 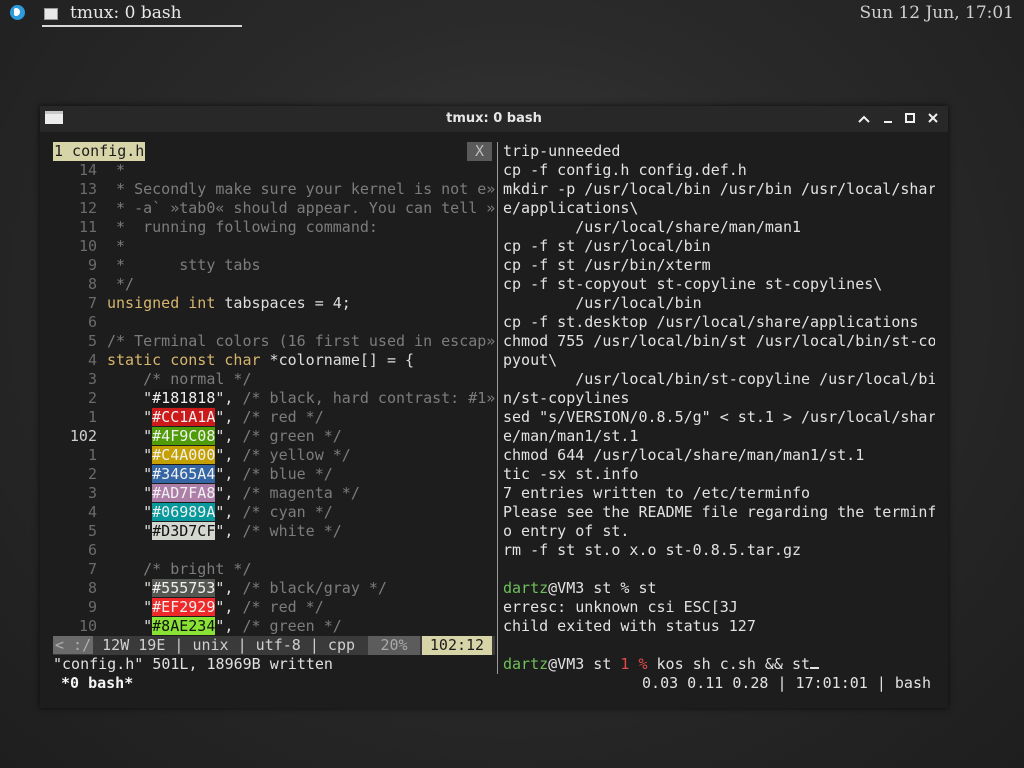 I want to click on line-number: 10, so click(x=87, y=626).